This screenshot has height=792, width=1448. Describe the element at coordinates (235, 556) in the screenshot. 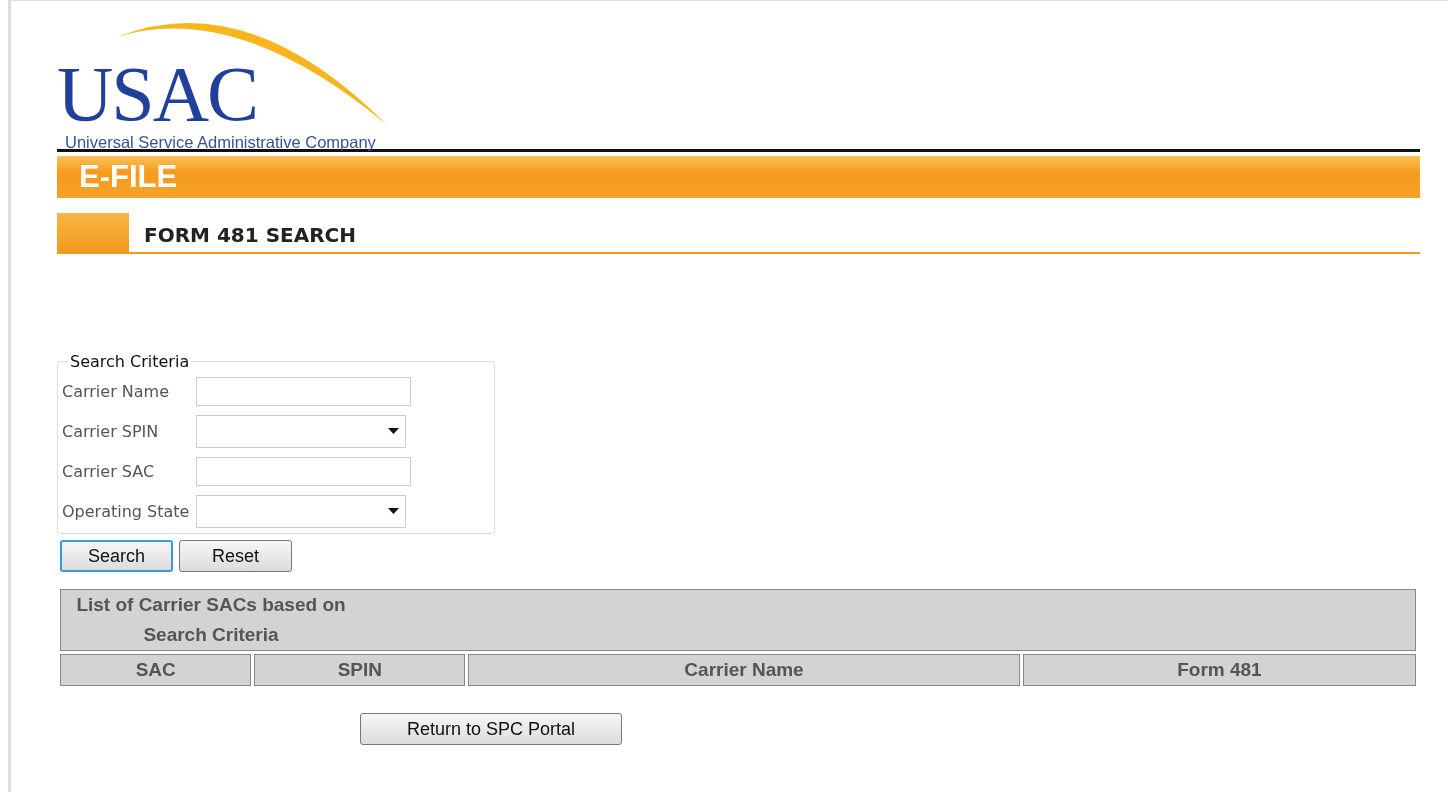

I see `form-button: Reset` at that location.